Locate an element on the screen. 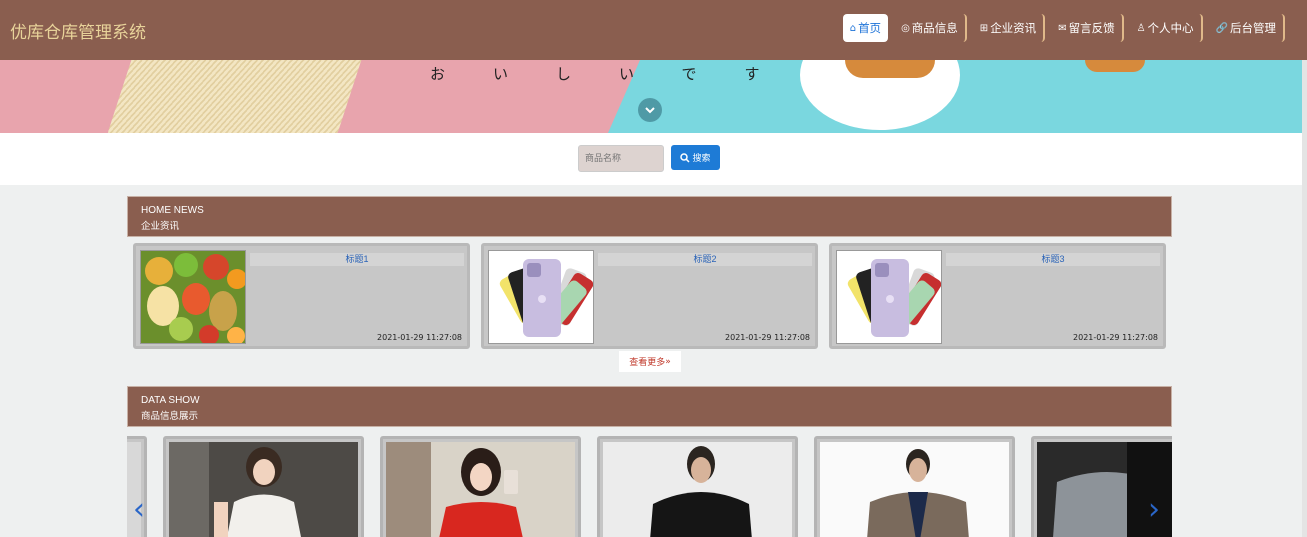 The image size is (1307, 537). nav-profile-label: 个人中心 is located at coordinates (1170, 28).